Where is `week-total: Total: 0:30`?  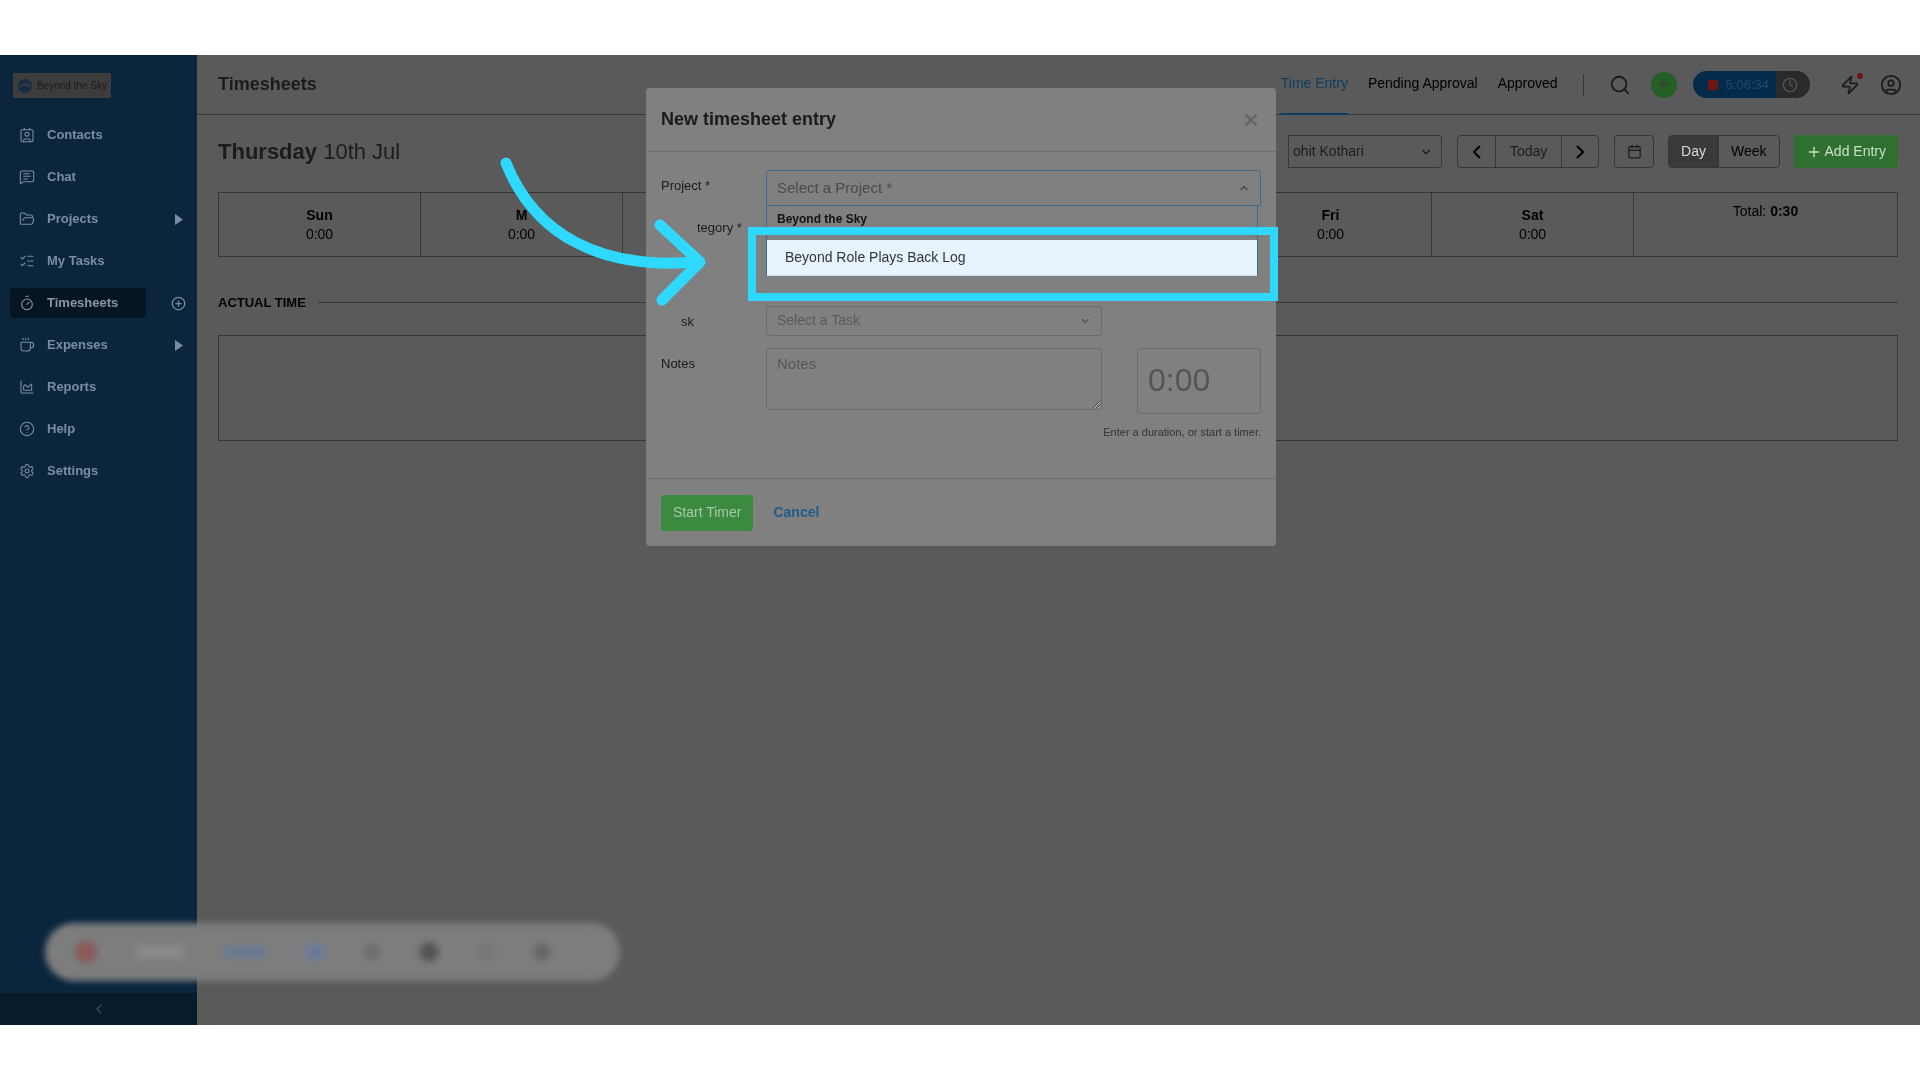 week-total: Total: 0:30 is located at coordinates (1765, 211).